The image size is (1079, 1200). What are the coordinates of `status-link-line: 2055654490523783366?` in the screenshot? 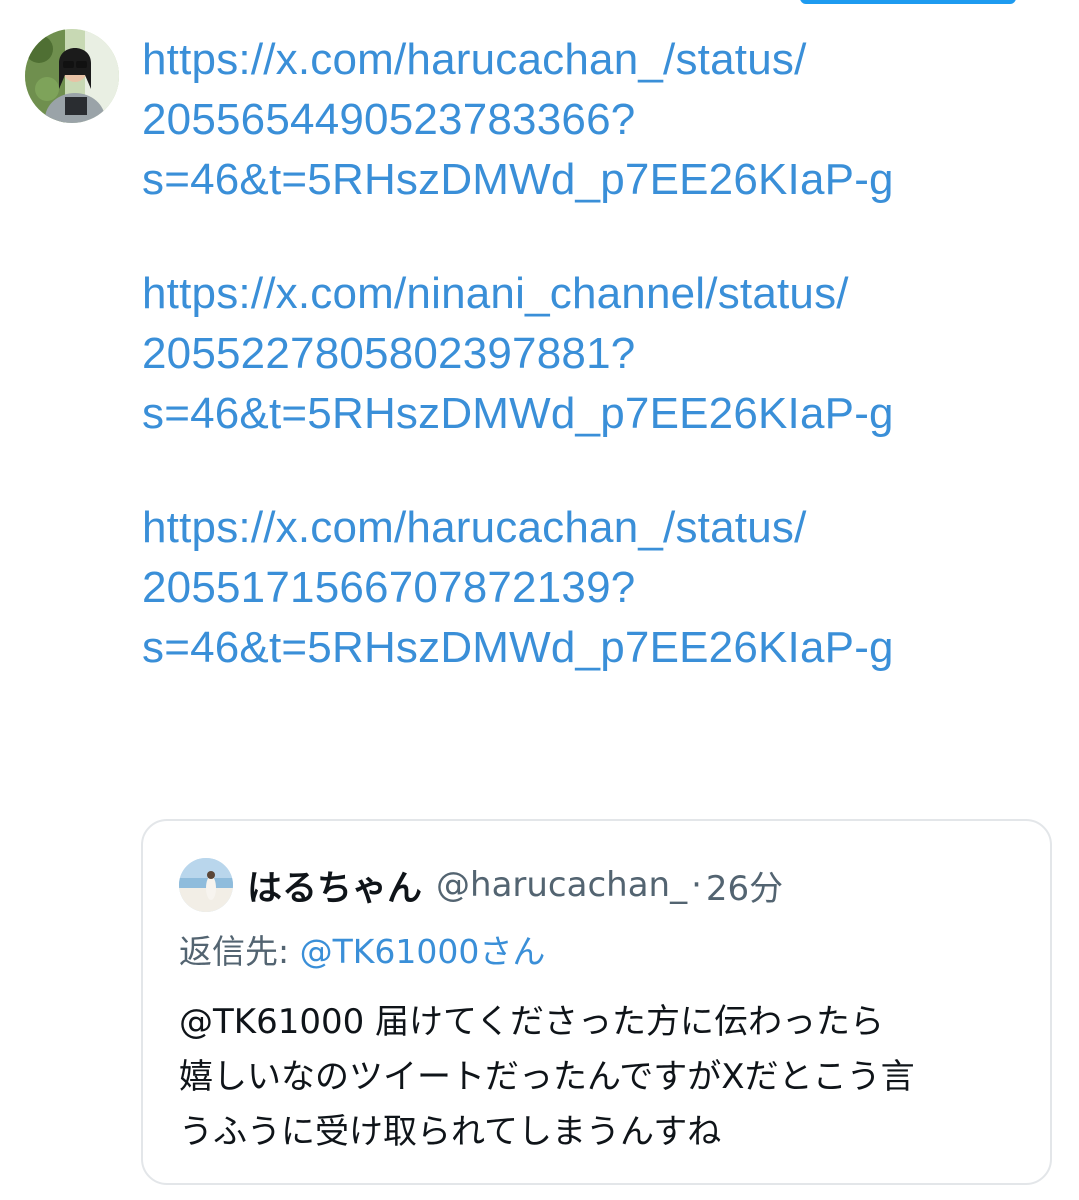 It's located at (592, 120).